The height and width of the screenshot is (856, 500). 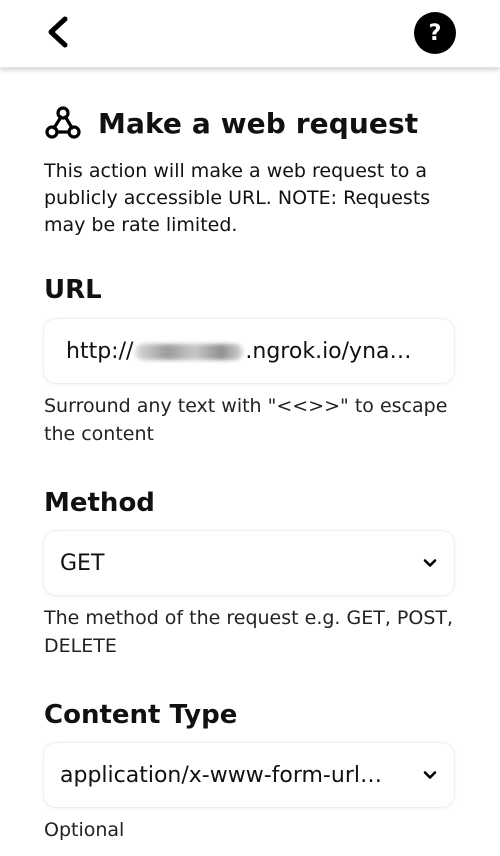 I want to click on help-icon-label: ?, so click(x=435, y=33).